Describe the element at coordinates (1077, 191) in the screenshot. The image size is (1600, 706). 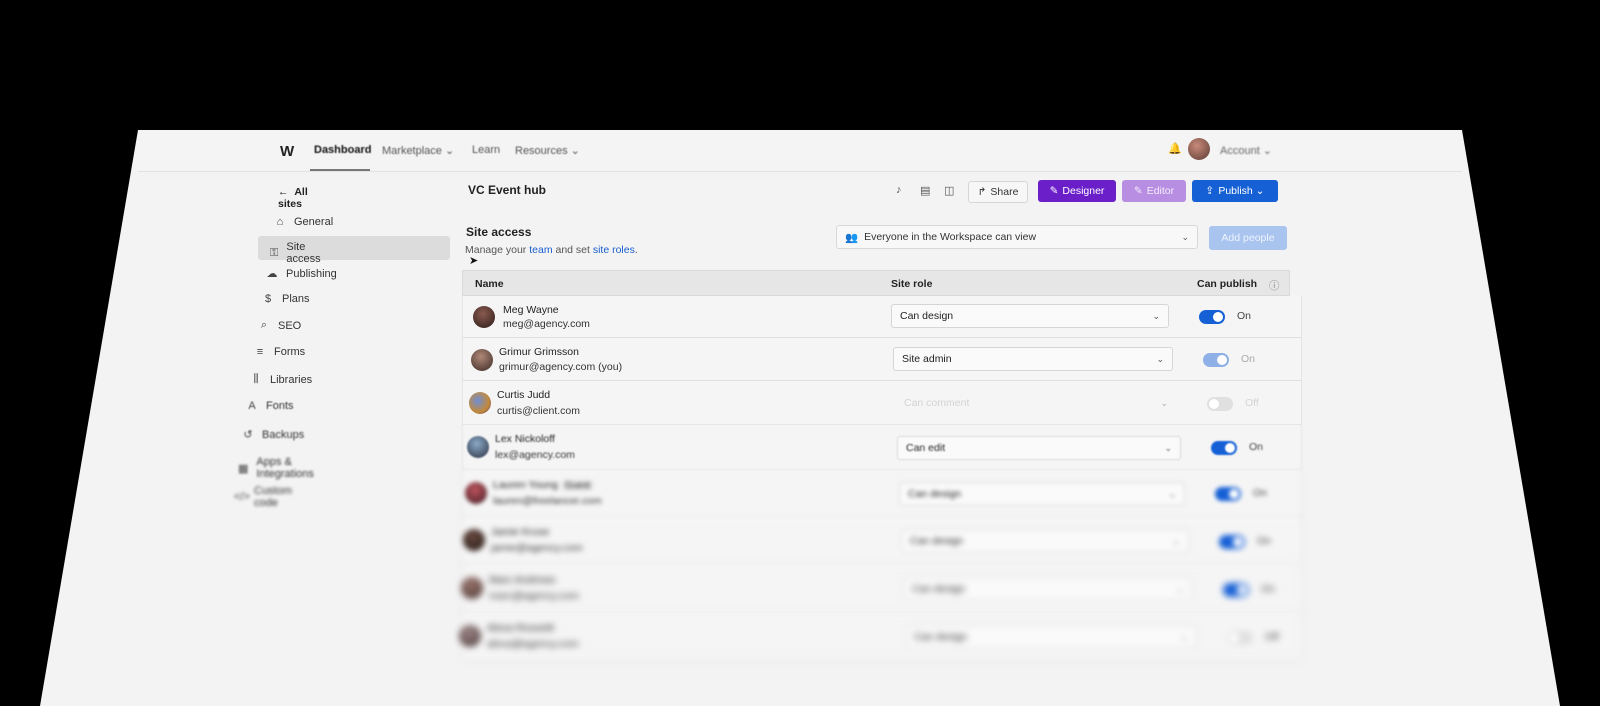
I see `designer-button: ✎ Designer` at that location.